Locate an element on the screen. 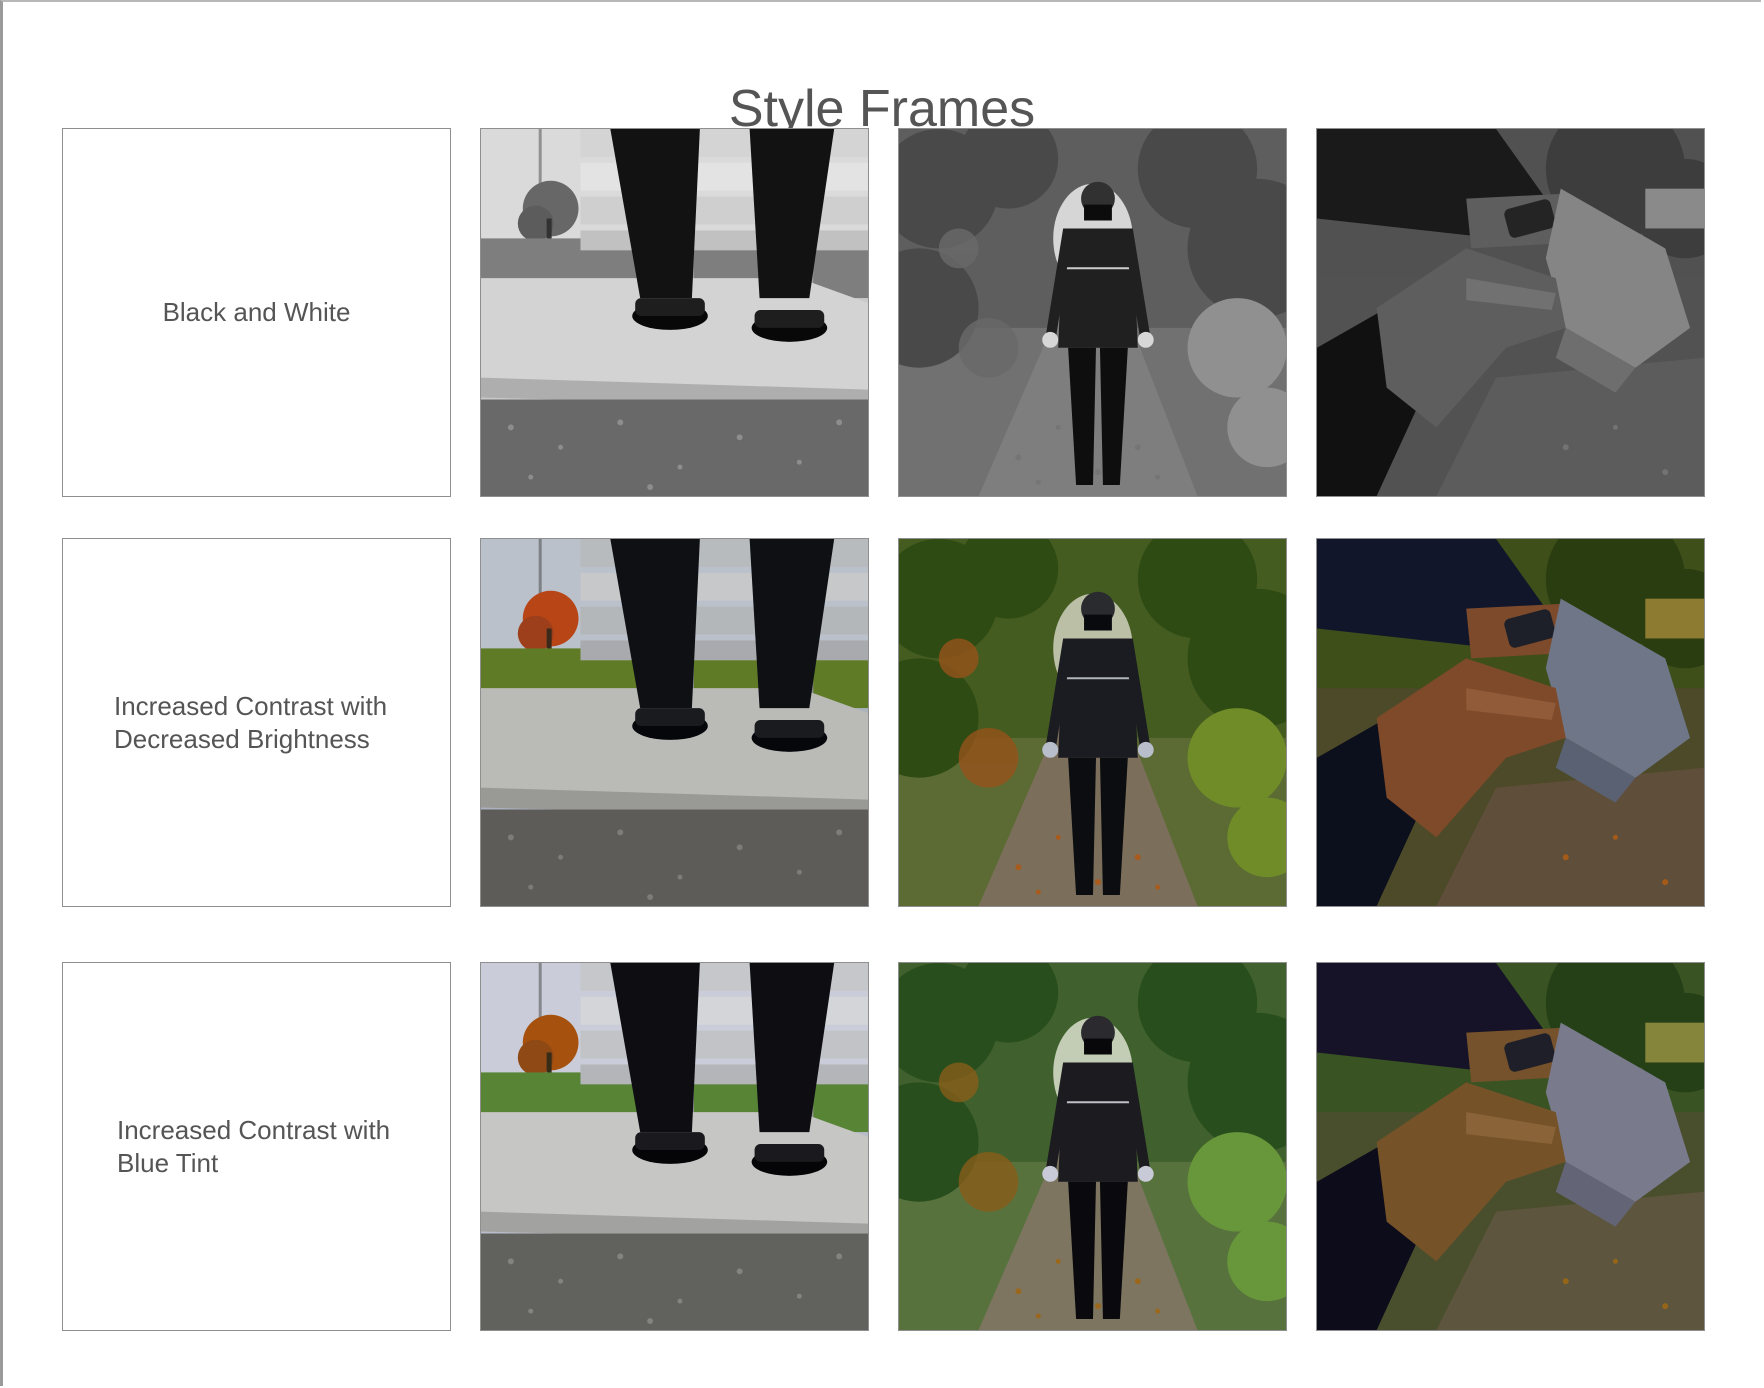 The height and width of the screenshot is (1388, 1764). style-label-cell: Black and White is located at coordinates (256, 312).